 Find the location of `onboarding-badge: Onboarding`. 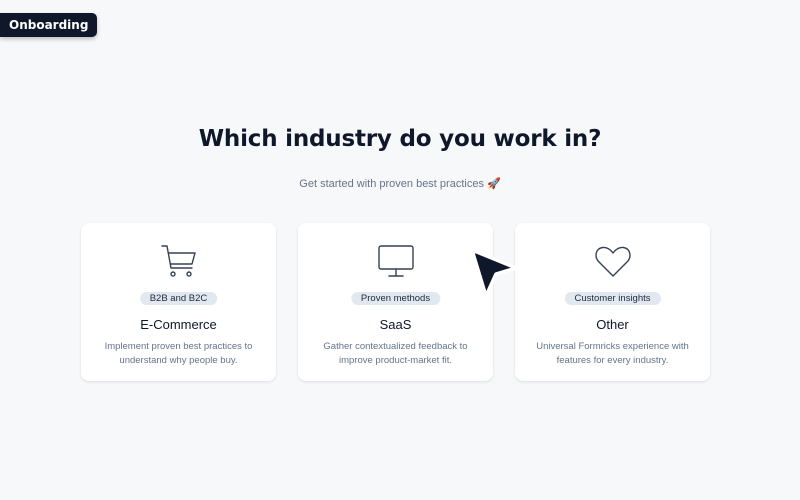

onboarding-badge: Onboarding is located at coordinates (49, 25).